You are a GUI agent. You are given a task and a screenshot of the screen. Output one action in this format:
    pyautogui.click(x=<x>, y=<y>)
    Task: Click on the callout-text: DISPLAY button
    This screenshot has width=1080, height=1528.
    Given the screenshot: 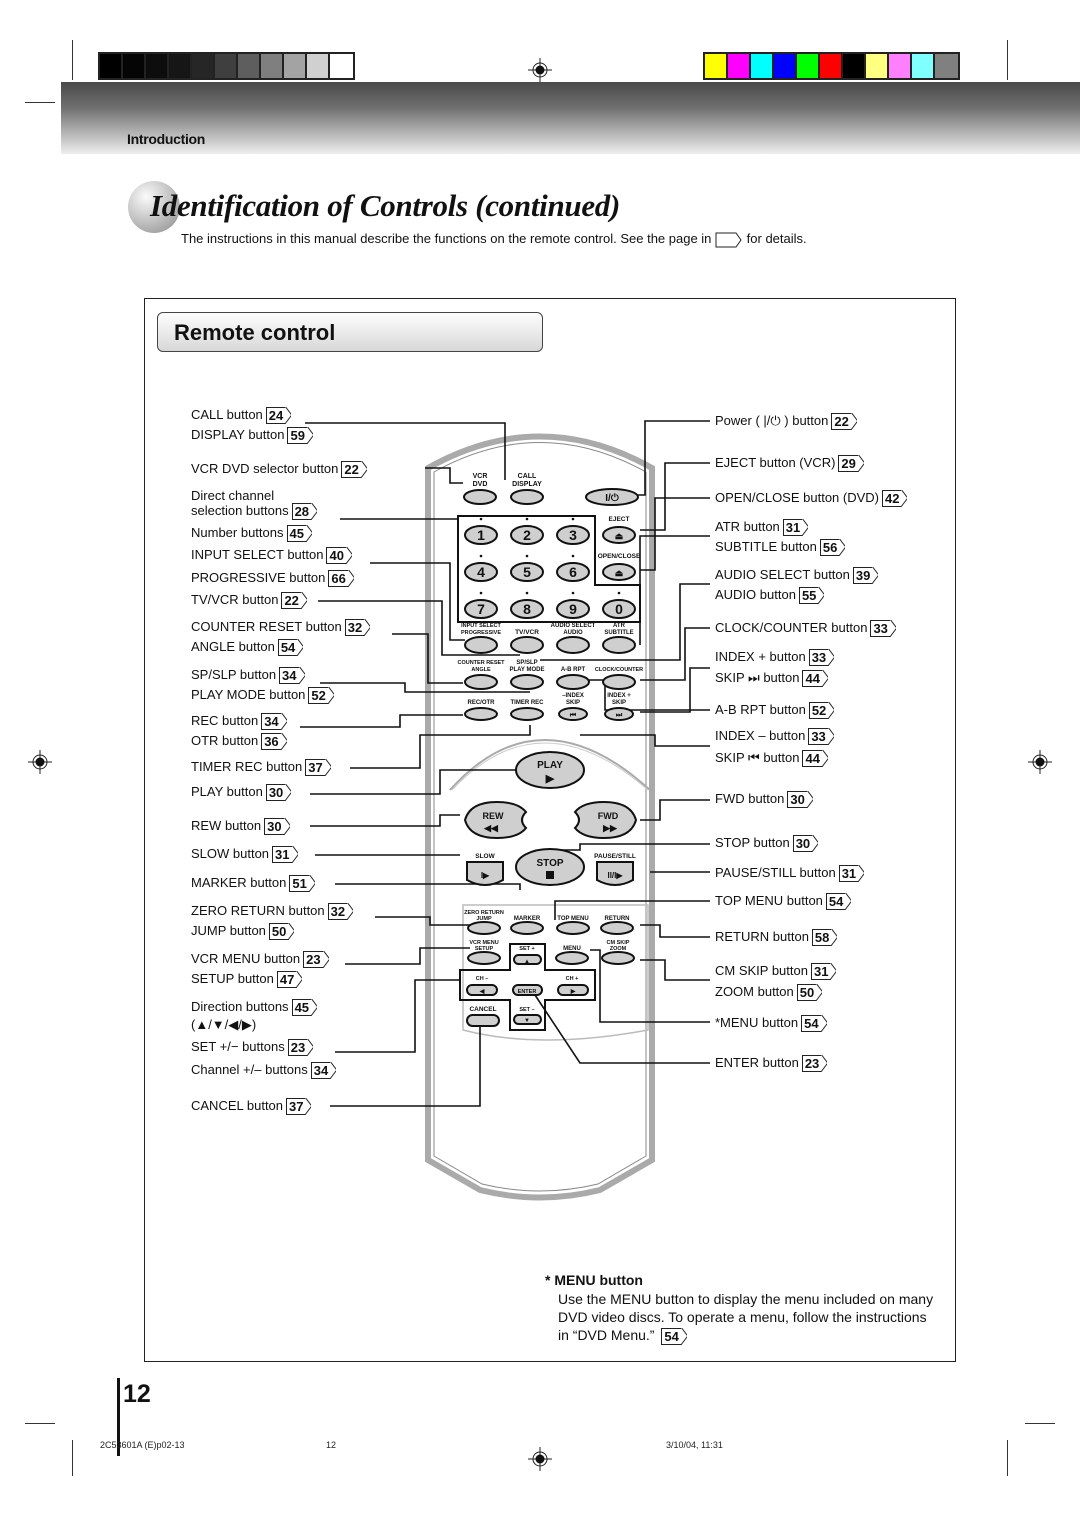 What is the action you would take?
    pyautogui.click(x=238, y=434)
    